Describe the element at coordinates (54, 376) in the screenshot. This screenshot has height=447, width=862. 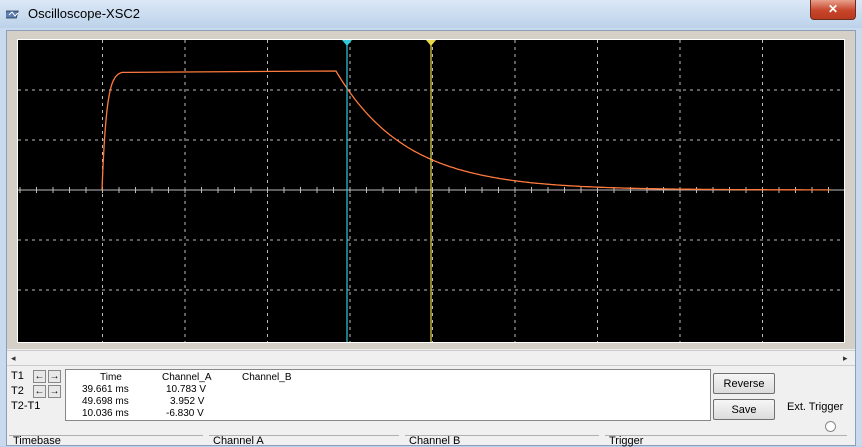
I see `t1-right-arrow-icon: →` at that location.